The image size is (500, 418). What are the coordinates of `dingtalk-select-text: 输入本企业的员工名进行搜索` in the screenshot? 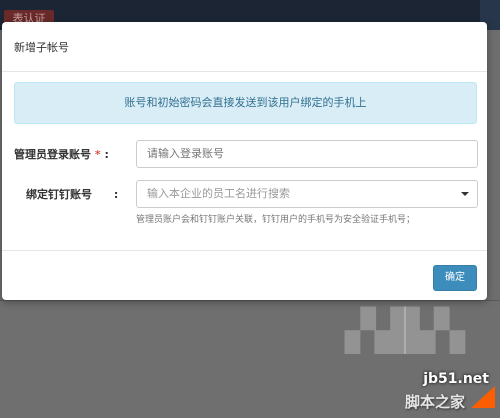 It's located at (218, 193).